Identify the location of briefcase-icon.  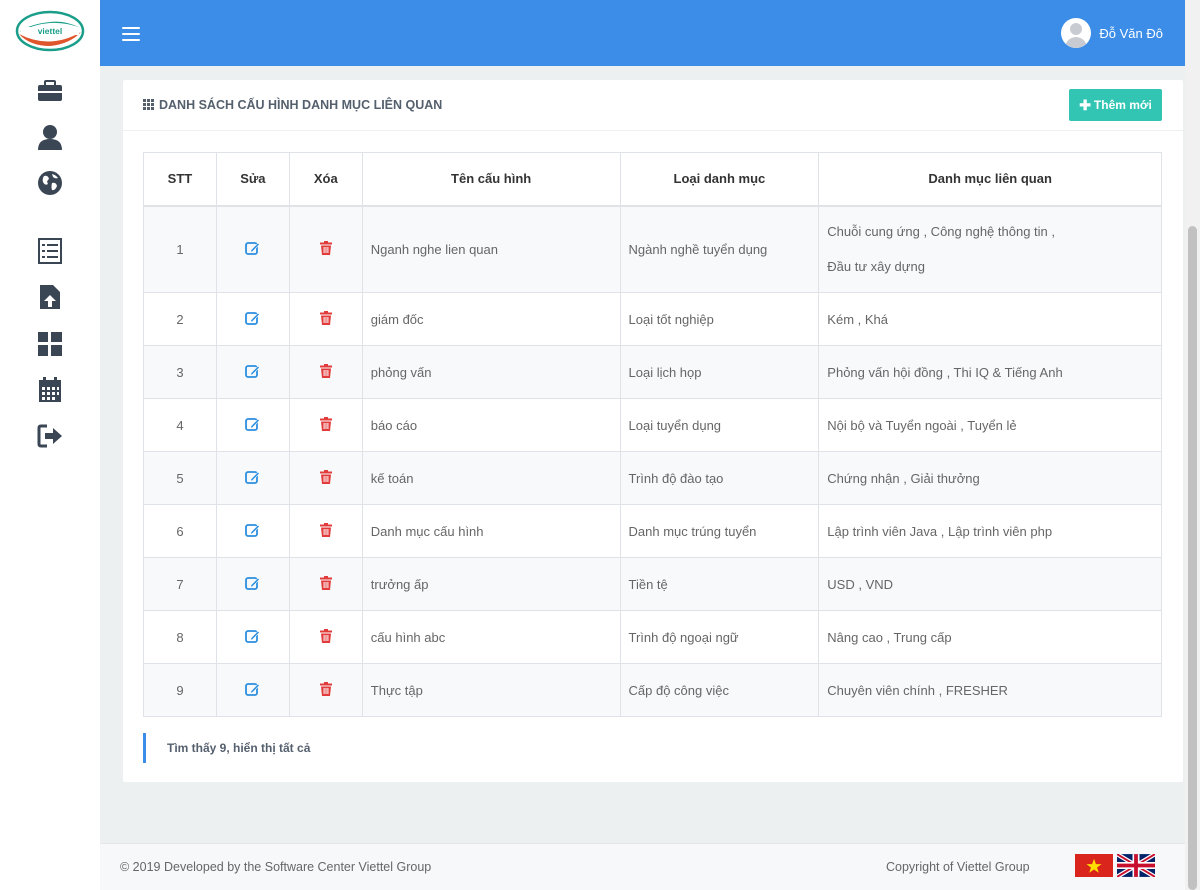
(50, 91).